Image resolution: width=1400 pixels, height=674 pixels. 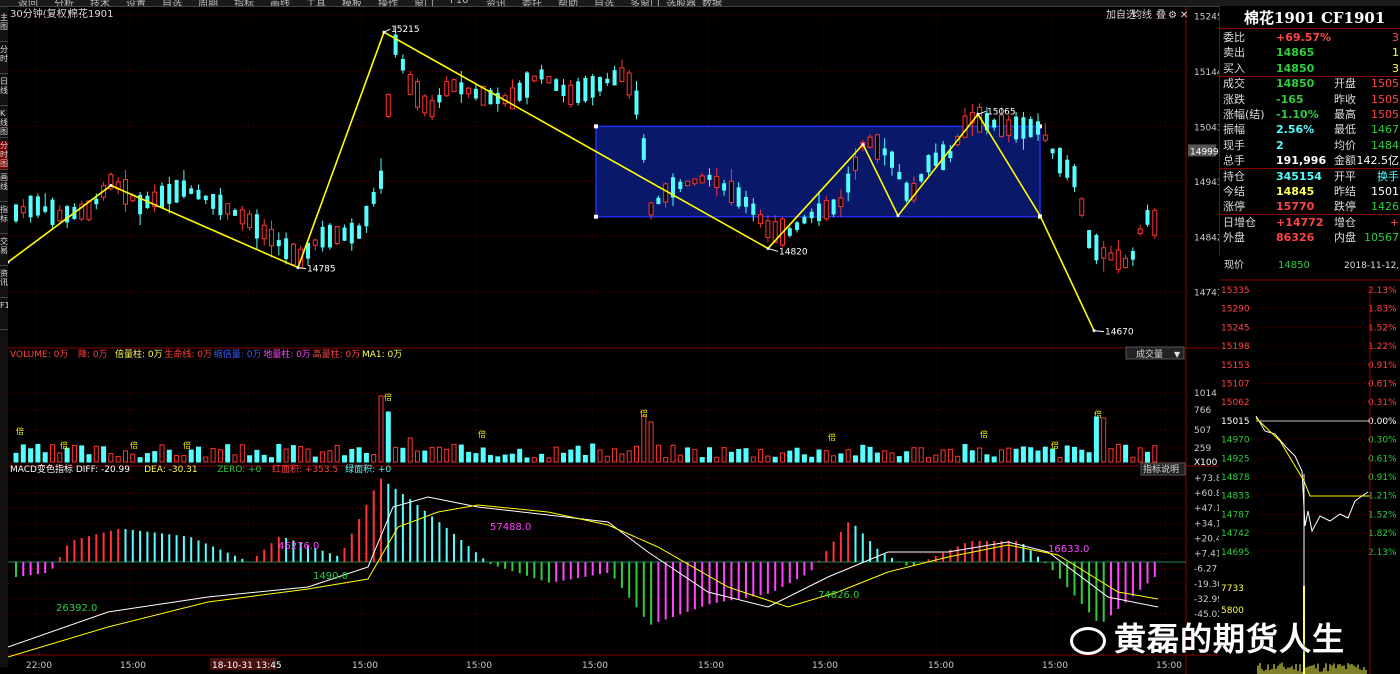 I want to click on quote-value: 1505, so click(x=1385, y=99).